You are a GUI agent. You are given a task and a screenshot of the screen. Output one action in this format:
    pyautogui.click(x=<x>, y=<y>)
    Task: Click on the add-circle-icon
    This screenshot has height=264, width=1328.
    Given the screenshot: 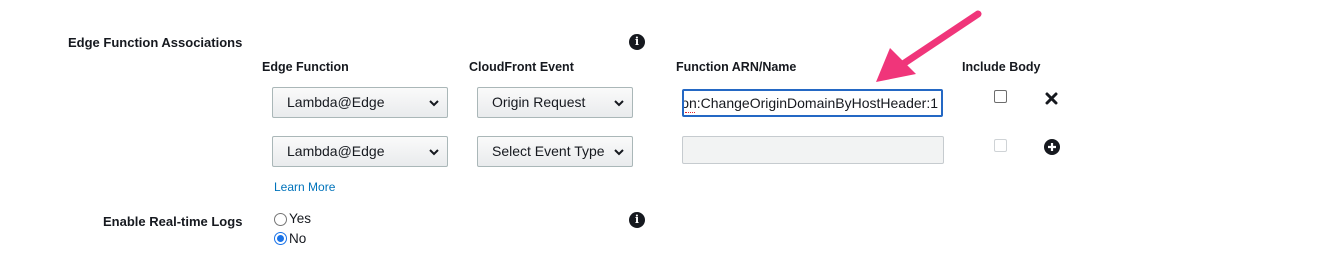 What is the action you would take?
    pyautogui.click(x=1052, y=147)
    